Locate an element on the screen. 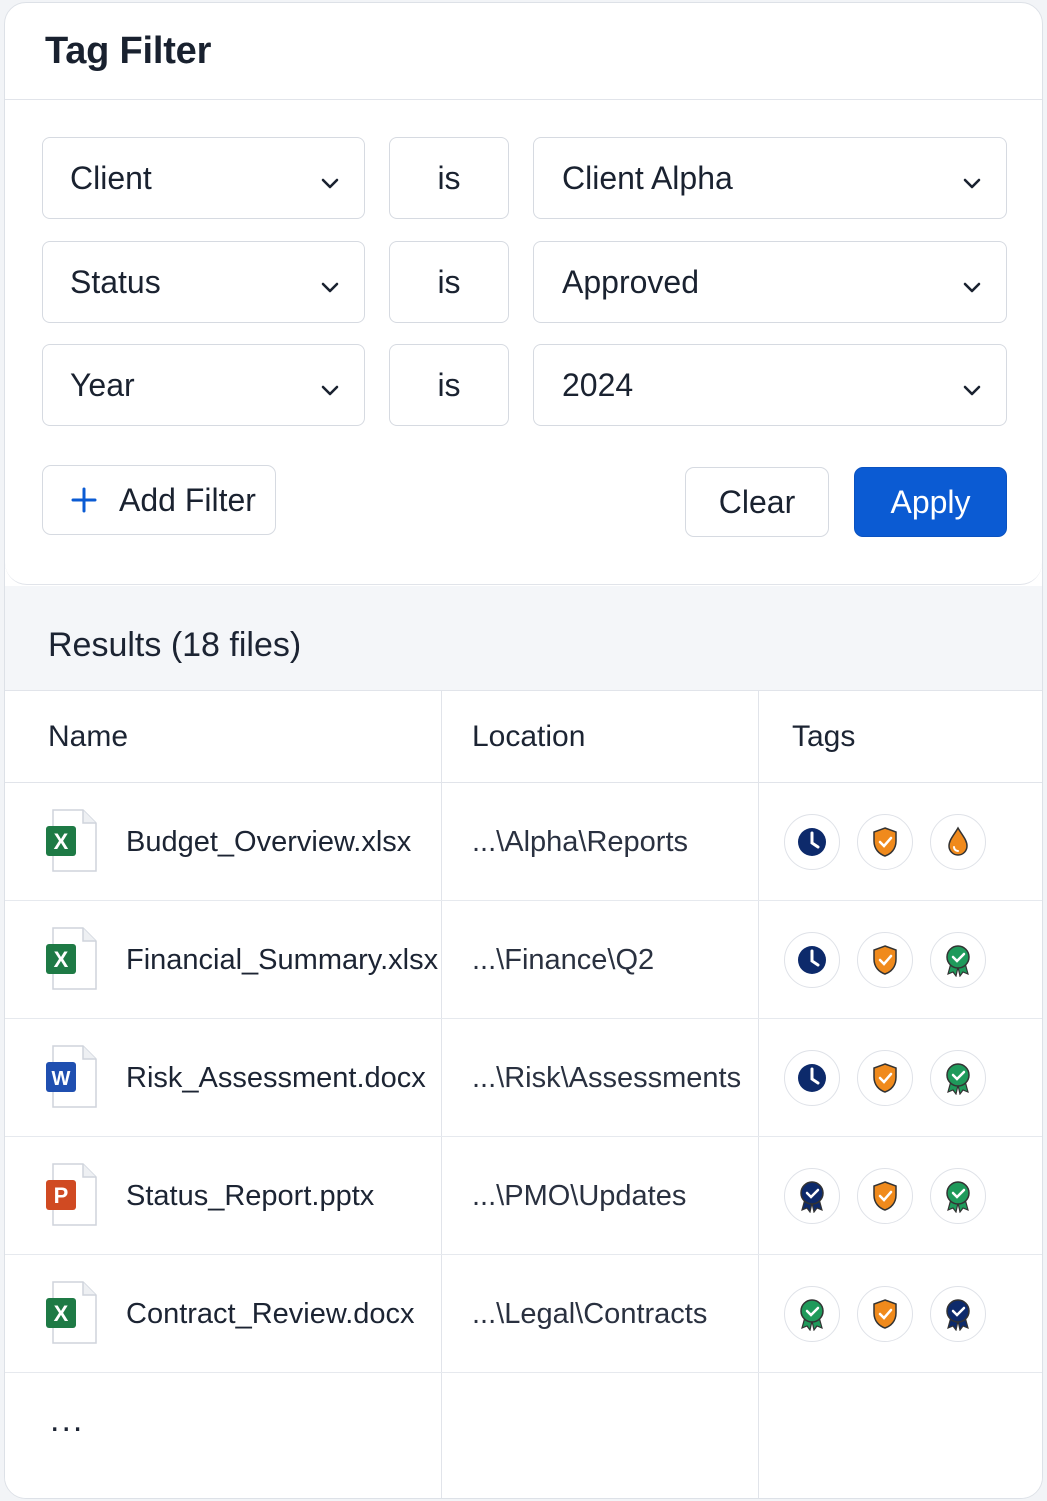  apply-button: Apply is located at coordinates (930, 502).